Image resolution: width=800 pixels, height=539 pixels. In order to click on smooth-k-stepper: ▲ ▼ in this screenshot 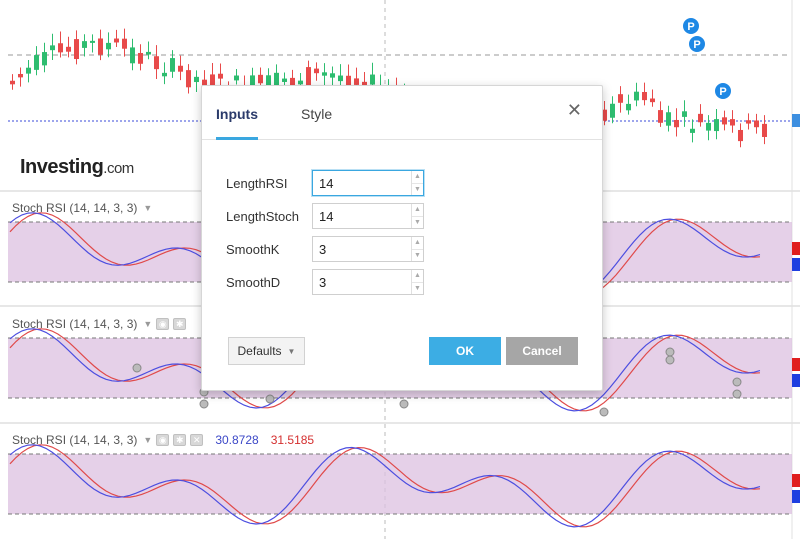, I will do `click(368, 249)`.